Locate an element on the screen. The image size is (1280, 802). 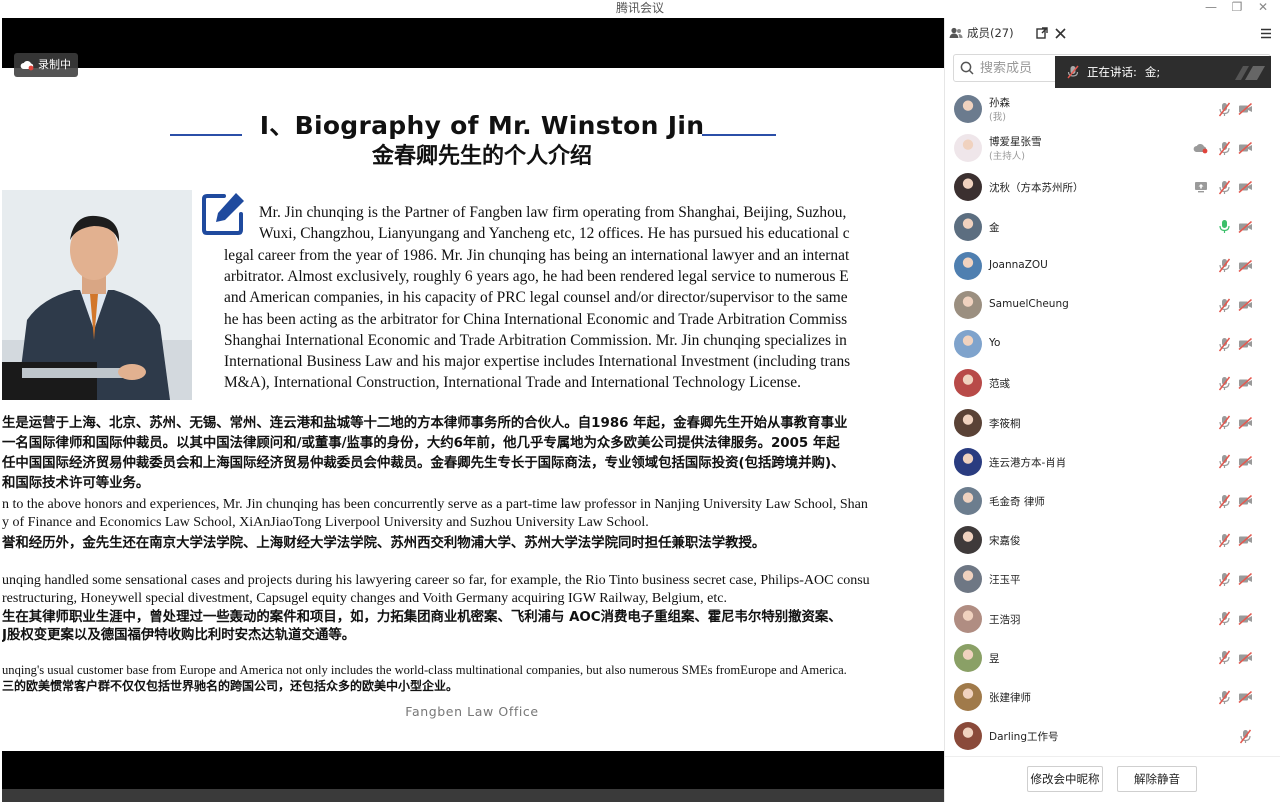
mic-on-icon is located at coordinates (1224, 227).